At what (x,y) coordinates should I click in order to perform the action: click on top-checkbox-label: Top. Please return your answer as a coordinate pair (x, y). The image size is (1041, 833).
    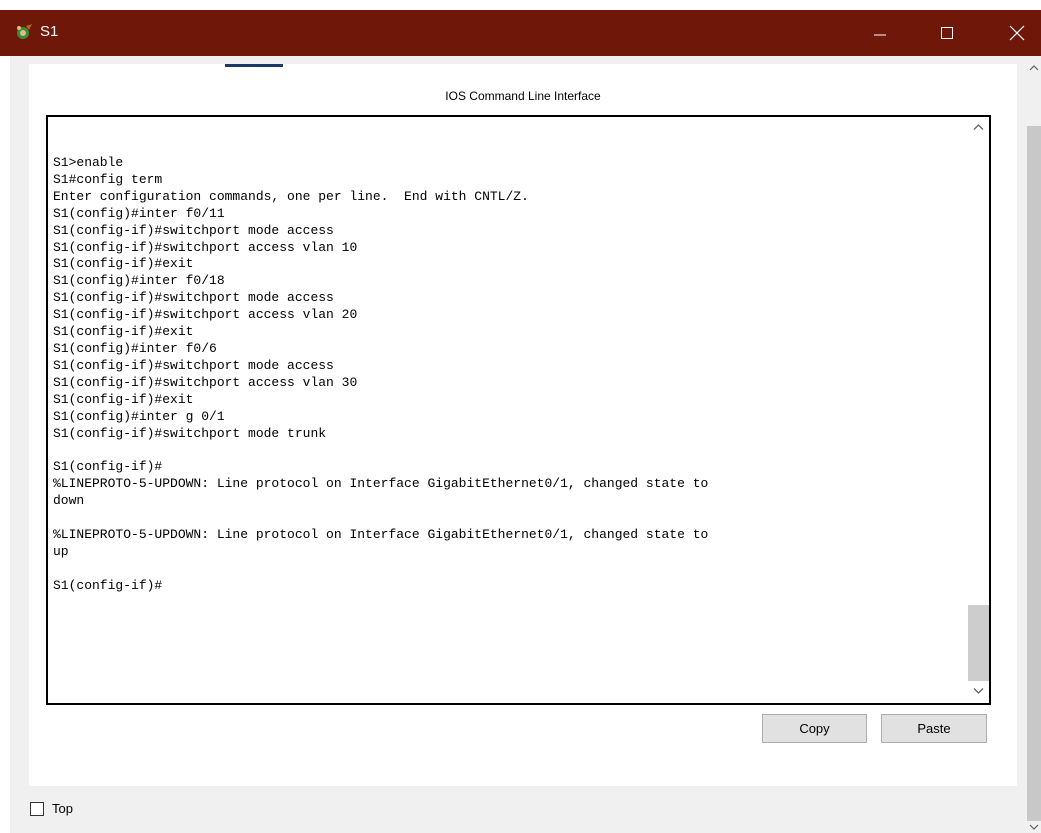
    Looking at the image, I should click on (62, 808).